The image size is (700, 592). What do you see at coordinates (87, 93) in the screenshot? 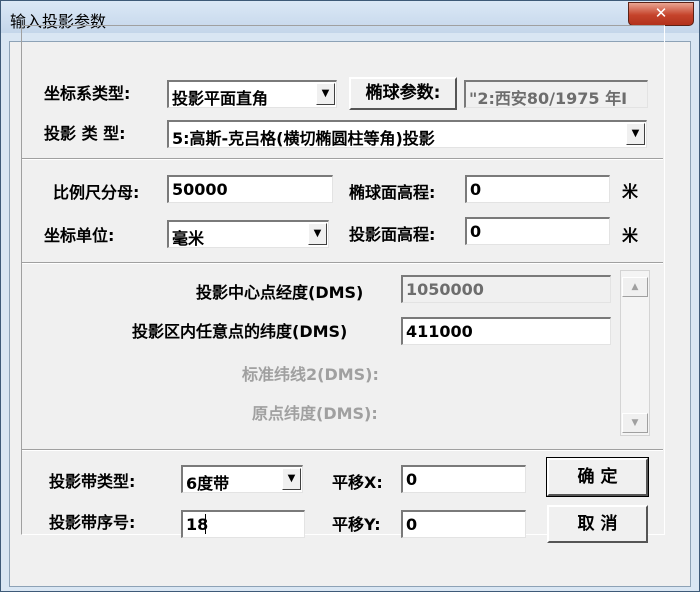
I see `coord-system-label: 坐标系类型:` at bounding box center [87, 93].